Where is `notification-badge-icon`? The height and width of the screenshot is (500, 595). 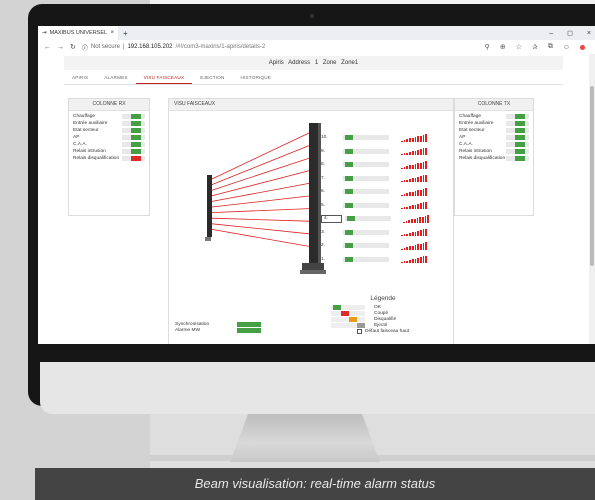 notification-badge-icon is located at coordinates (582, 47).